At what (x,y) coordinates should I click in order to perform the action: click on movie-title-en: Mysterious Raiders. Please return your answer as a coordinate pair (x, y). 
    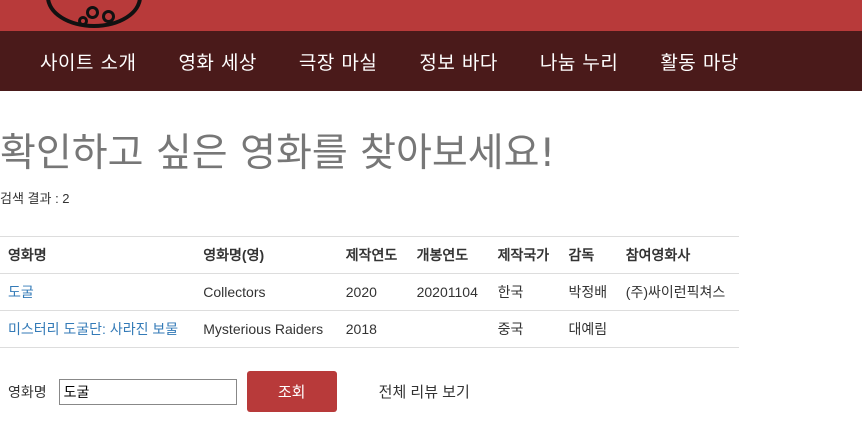
    Looking at the image, I should click on (266, 329).